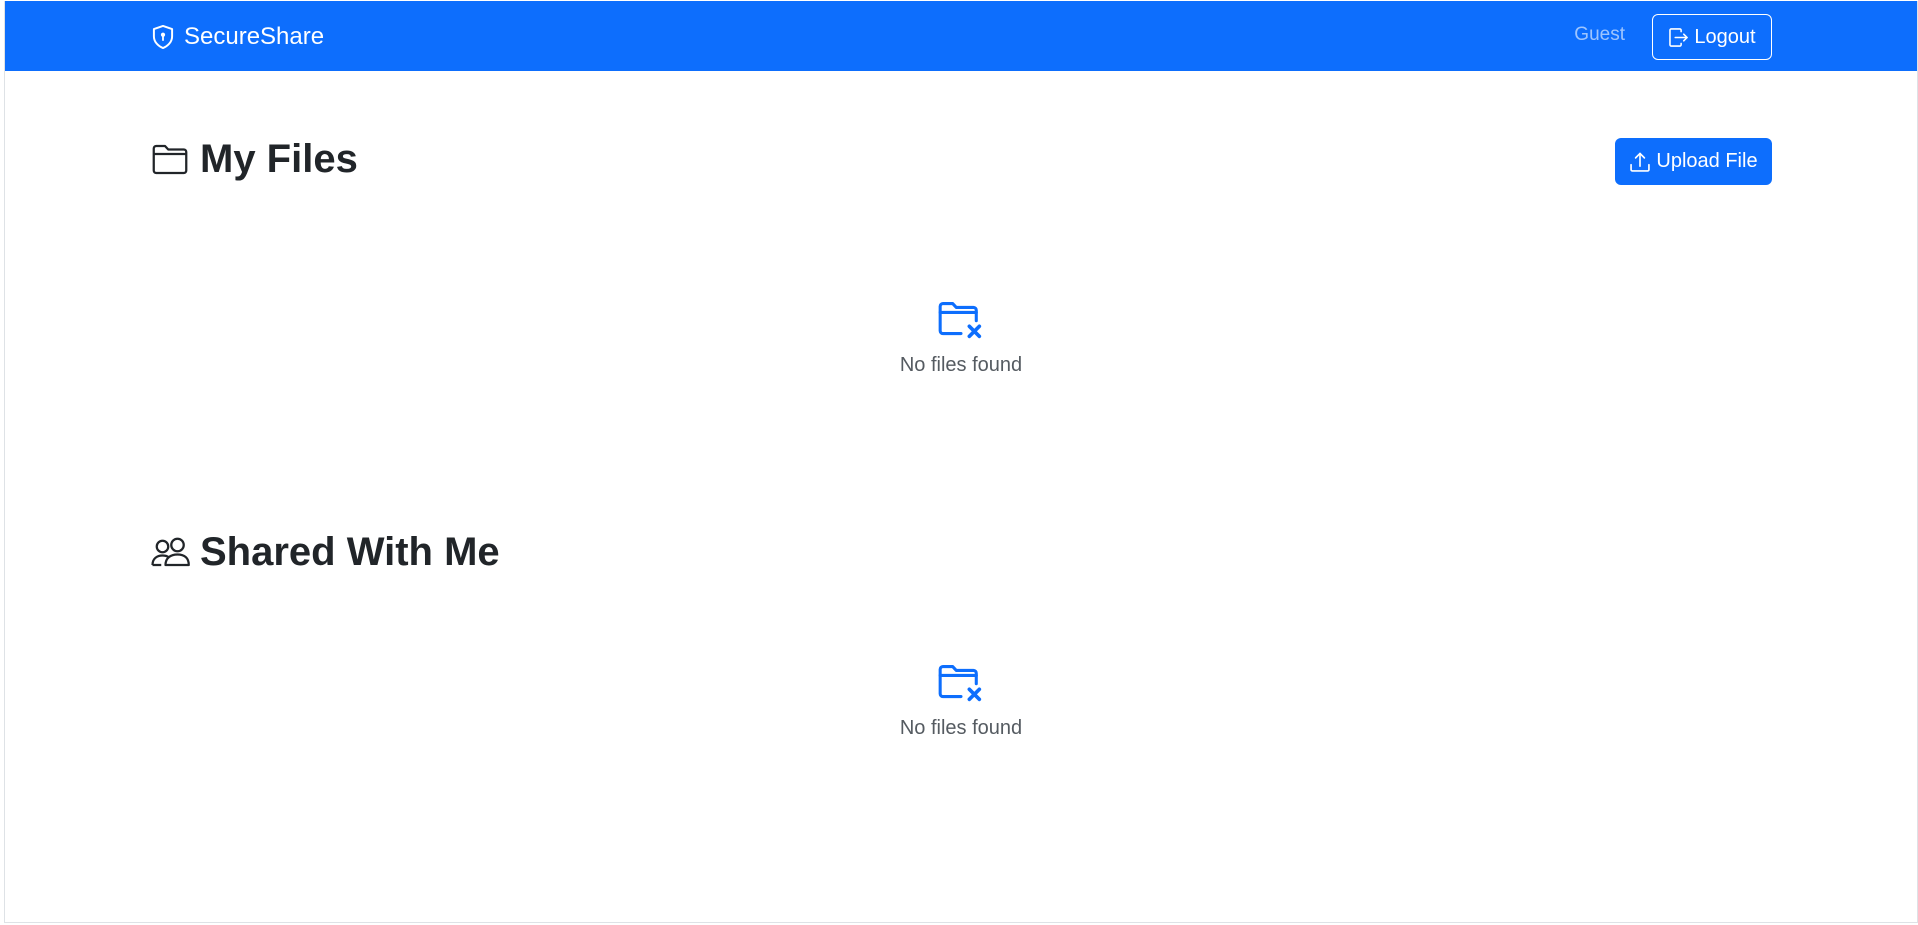 This screenshot has height=925, width=1918. I want to click on upload-file-button: Upload File, so click(1693, 161).